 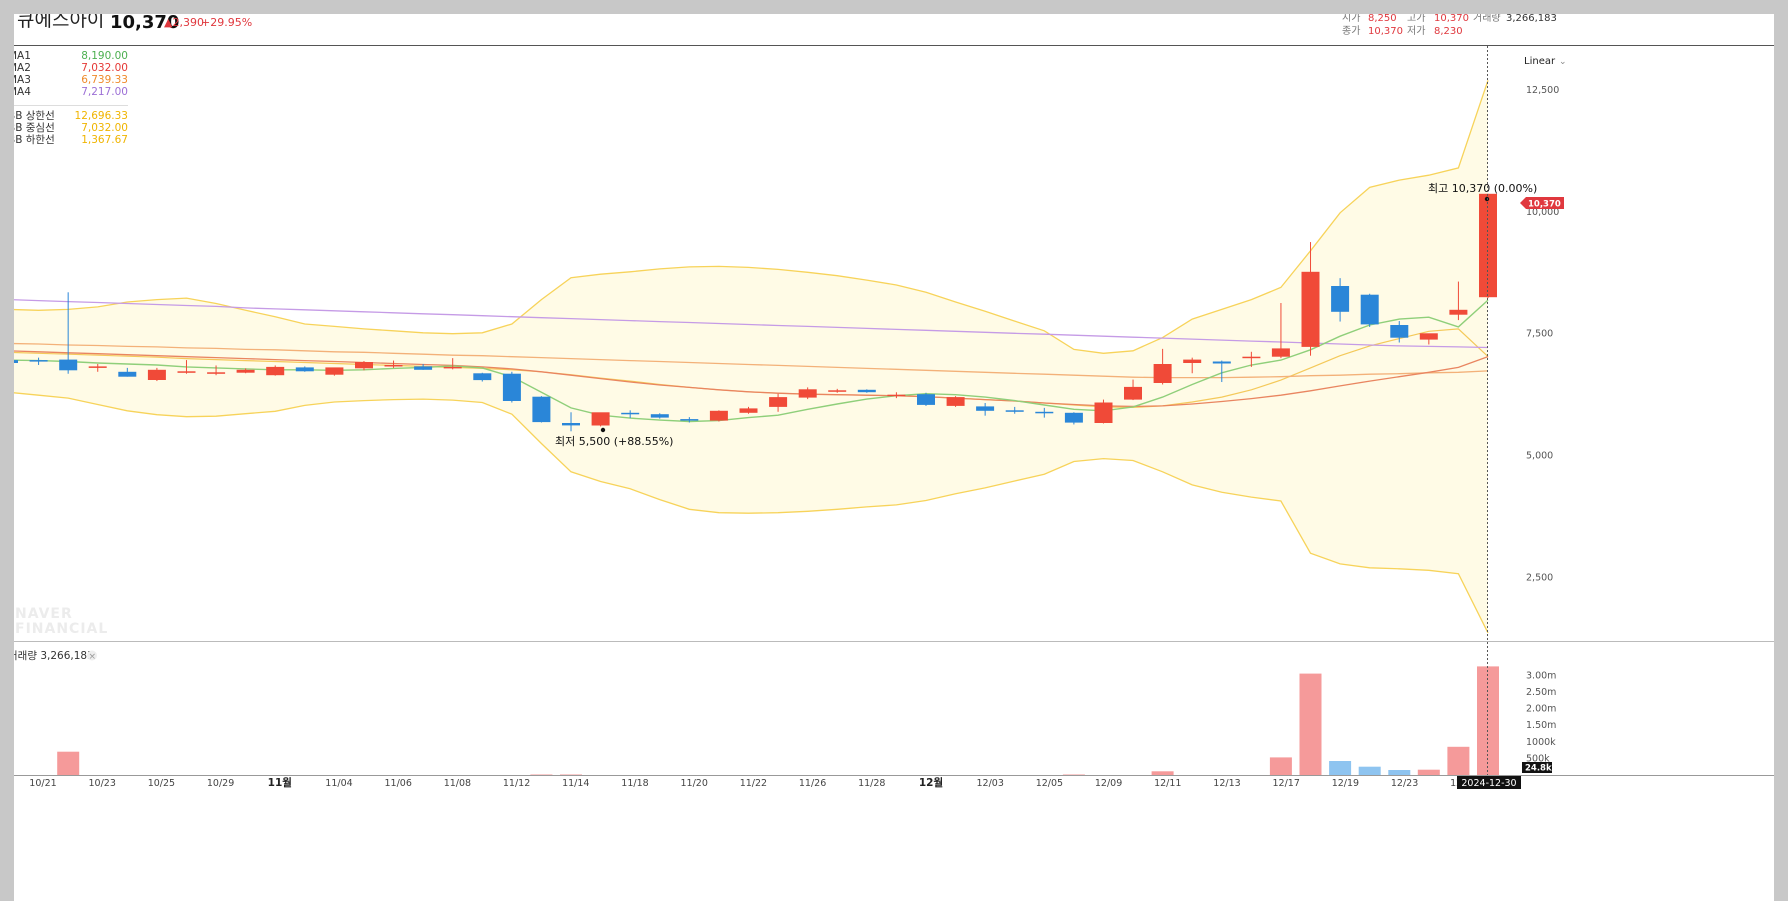 I want to click on current-price-tag: 10,370, so click(x=1542, y=203).